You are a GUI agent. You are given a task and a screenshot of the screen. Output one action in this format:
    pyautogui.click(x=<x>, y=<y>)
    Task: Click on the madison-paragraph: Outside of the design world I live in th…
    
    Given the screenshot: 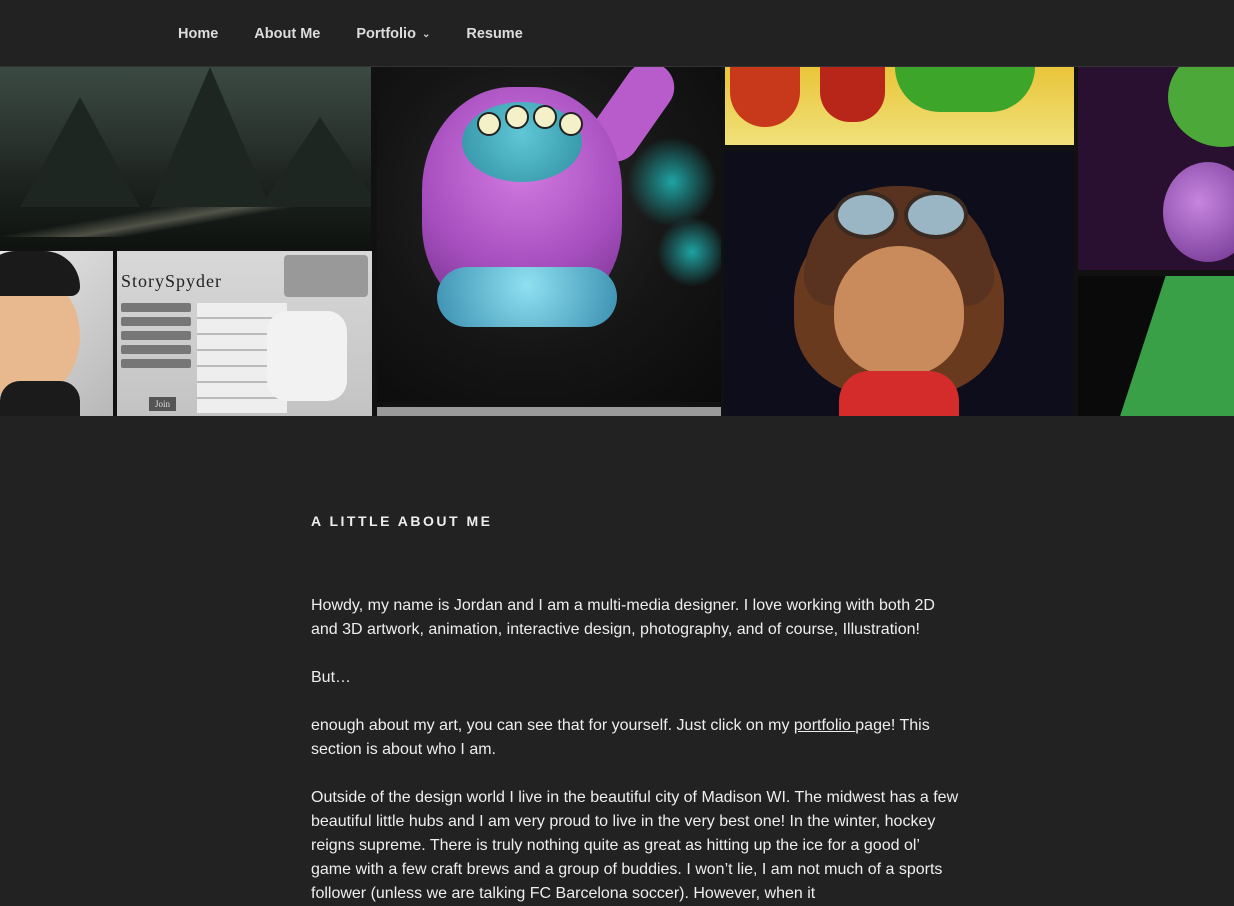 What is the action you would take?
    pyautogui.click(x=635, y=845)
    